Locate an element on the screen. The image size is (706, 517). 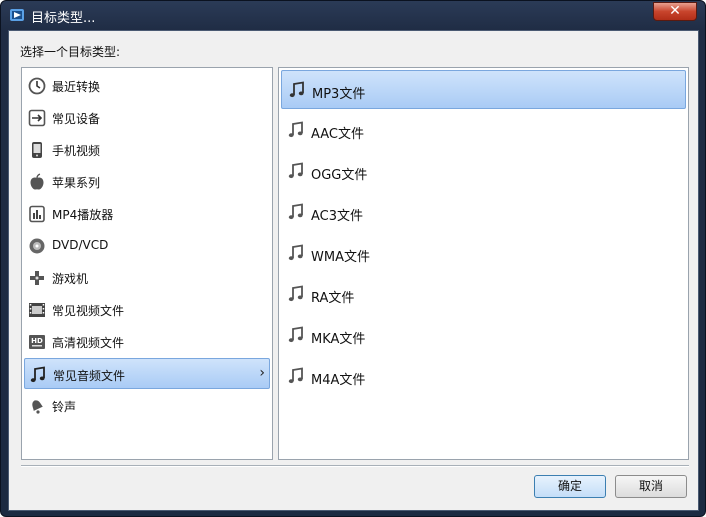
cancel-button: 取消 is located at coordinates (651, 486).